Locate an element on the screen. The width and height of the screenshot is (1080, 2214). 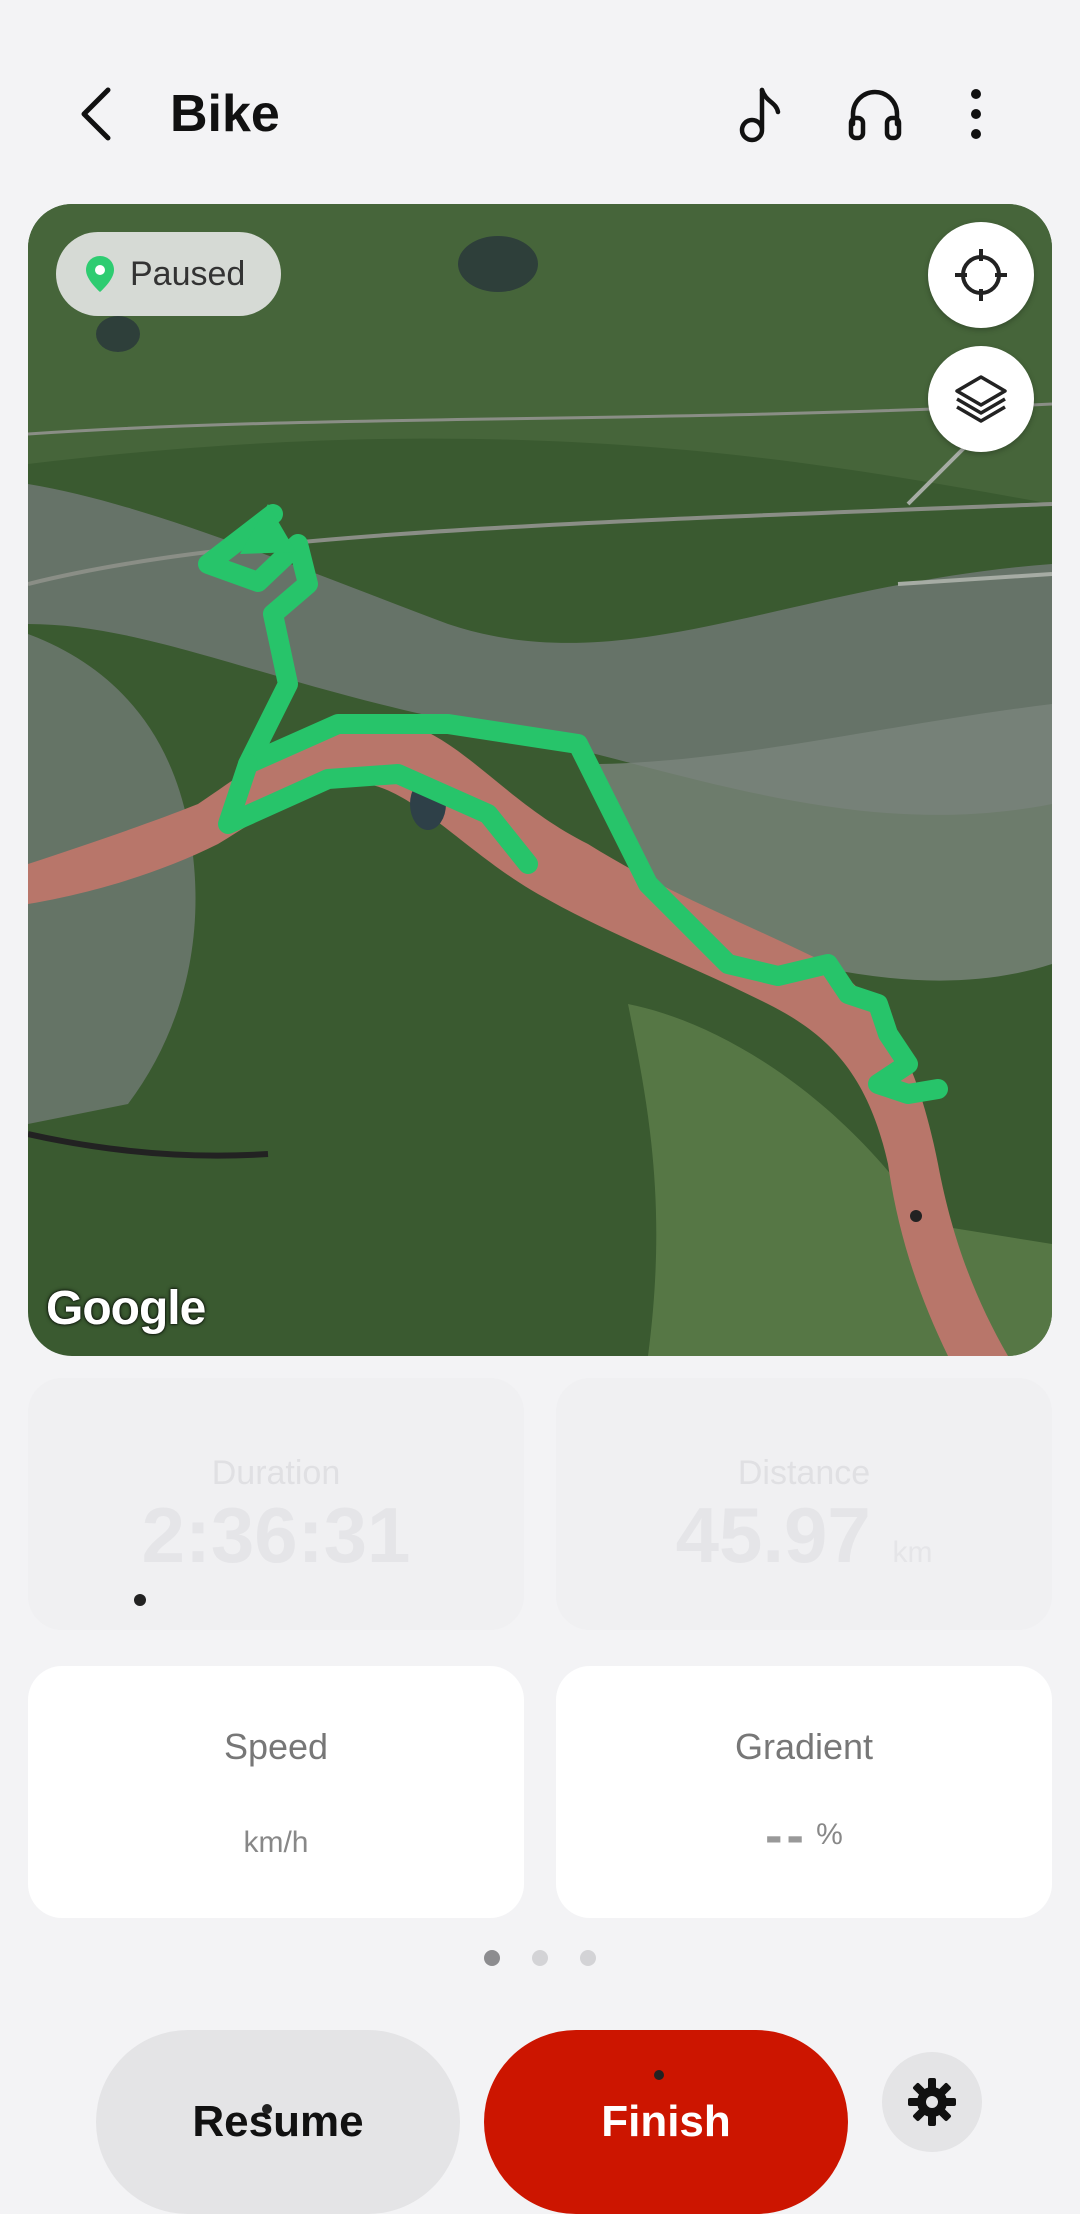
headphones-button is located at coordinates (875, 114).